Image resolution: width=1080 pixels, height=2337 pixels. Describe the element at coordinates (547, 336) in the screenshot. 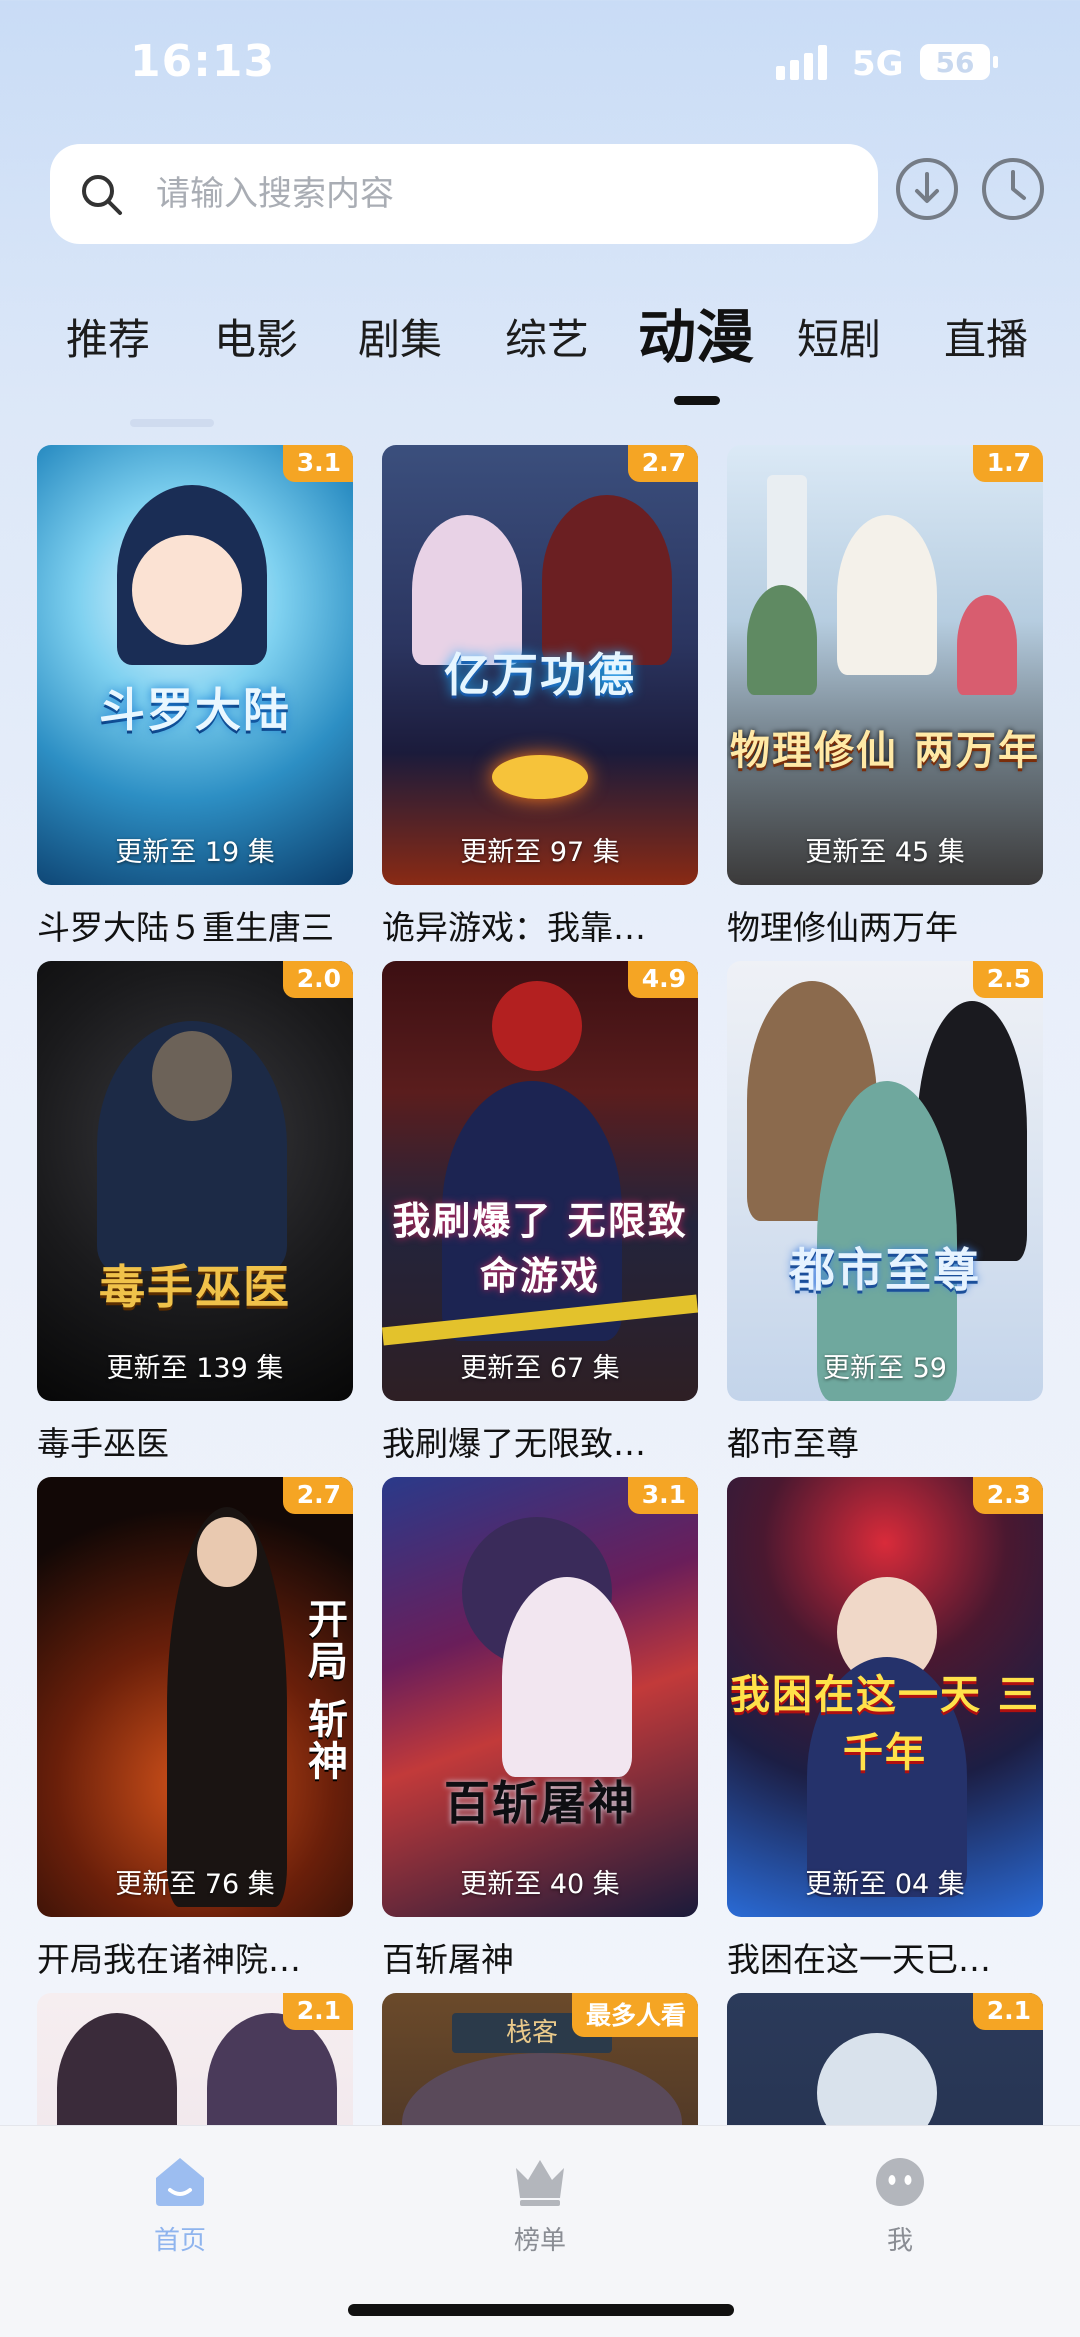

I see `tab-variety: 综艺` at that location.